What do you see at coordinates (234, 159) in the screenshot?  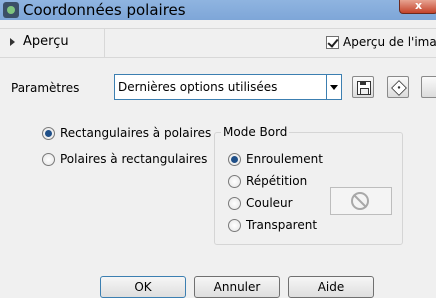 I see `radio-wrap` at bounding box center [234, 159].